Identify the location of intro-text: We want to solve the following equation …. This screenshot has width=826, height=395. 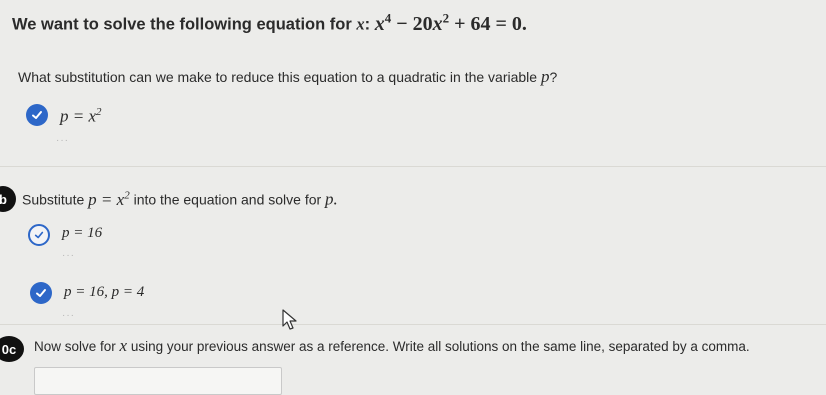
(182, 24).